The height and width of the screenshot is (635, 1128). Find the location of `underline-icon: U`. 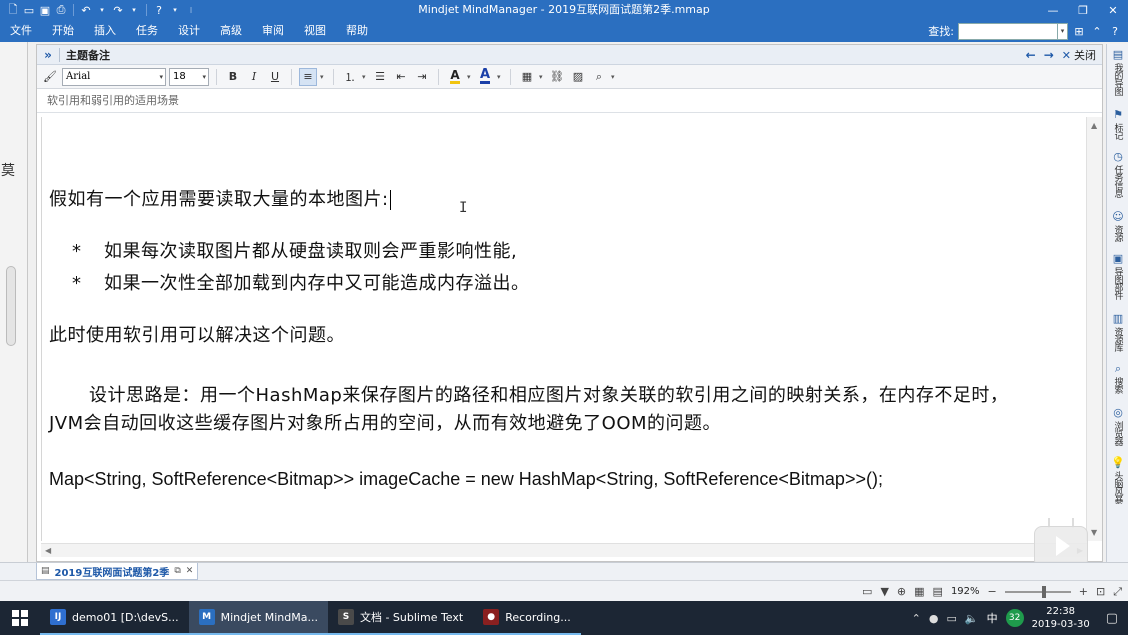

underline-icon: U is located at coordinates (275, 77).